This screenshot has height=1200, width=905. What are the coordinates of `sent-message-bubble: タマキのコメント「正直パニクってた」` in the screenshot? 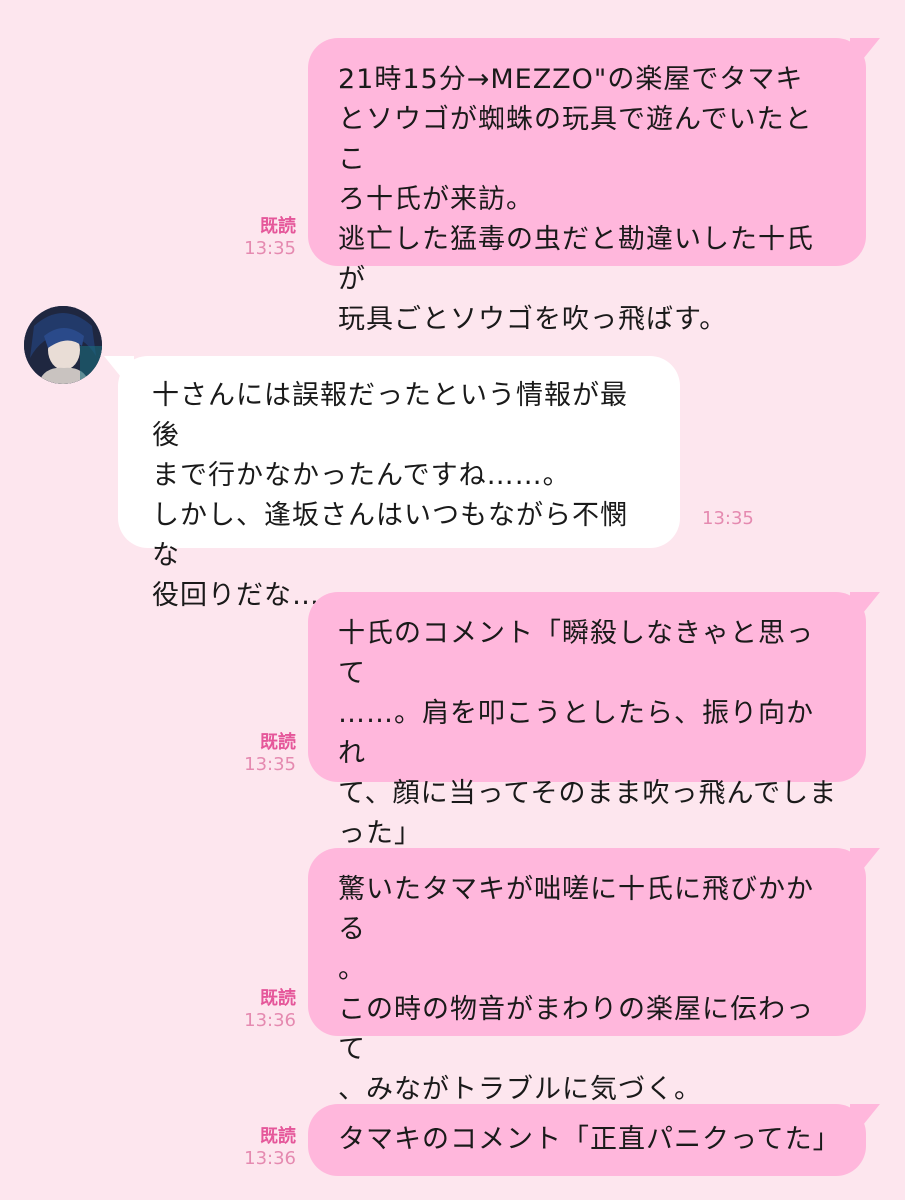 It's located at (587, 1140).